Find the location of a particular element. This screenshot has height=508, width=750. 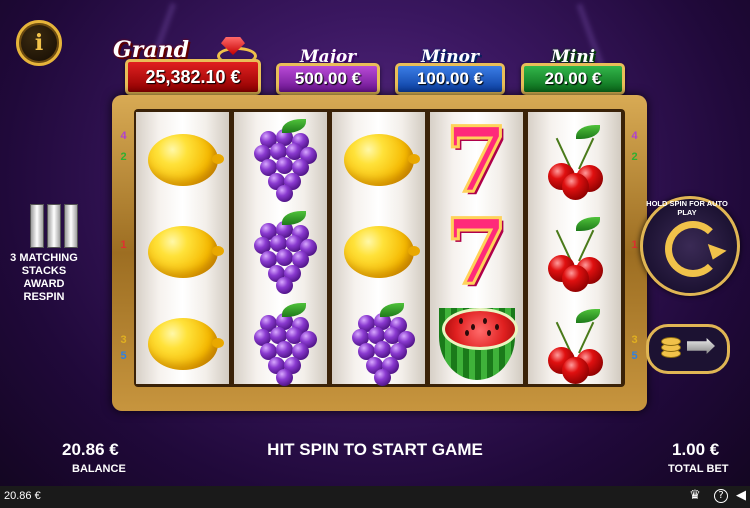

jackpot-major: Major 500.00 € is located at coordinates (328, 71).